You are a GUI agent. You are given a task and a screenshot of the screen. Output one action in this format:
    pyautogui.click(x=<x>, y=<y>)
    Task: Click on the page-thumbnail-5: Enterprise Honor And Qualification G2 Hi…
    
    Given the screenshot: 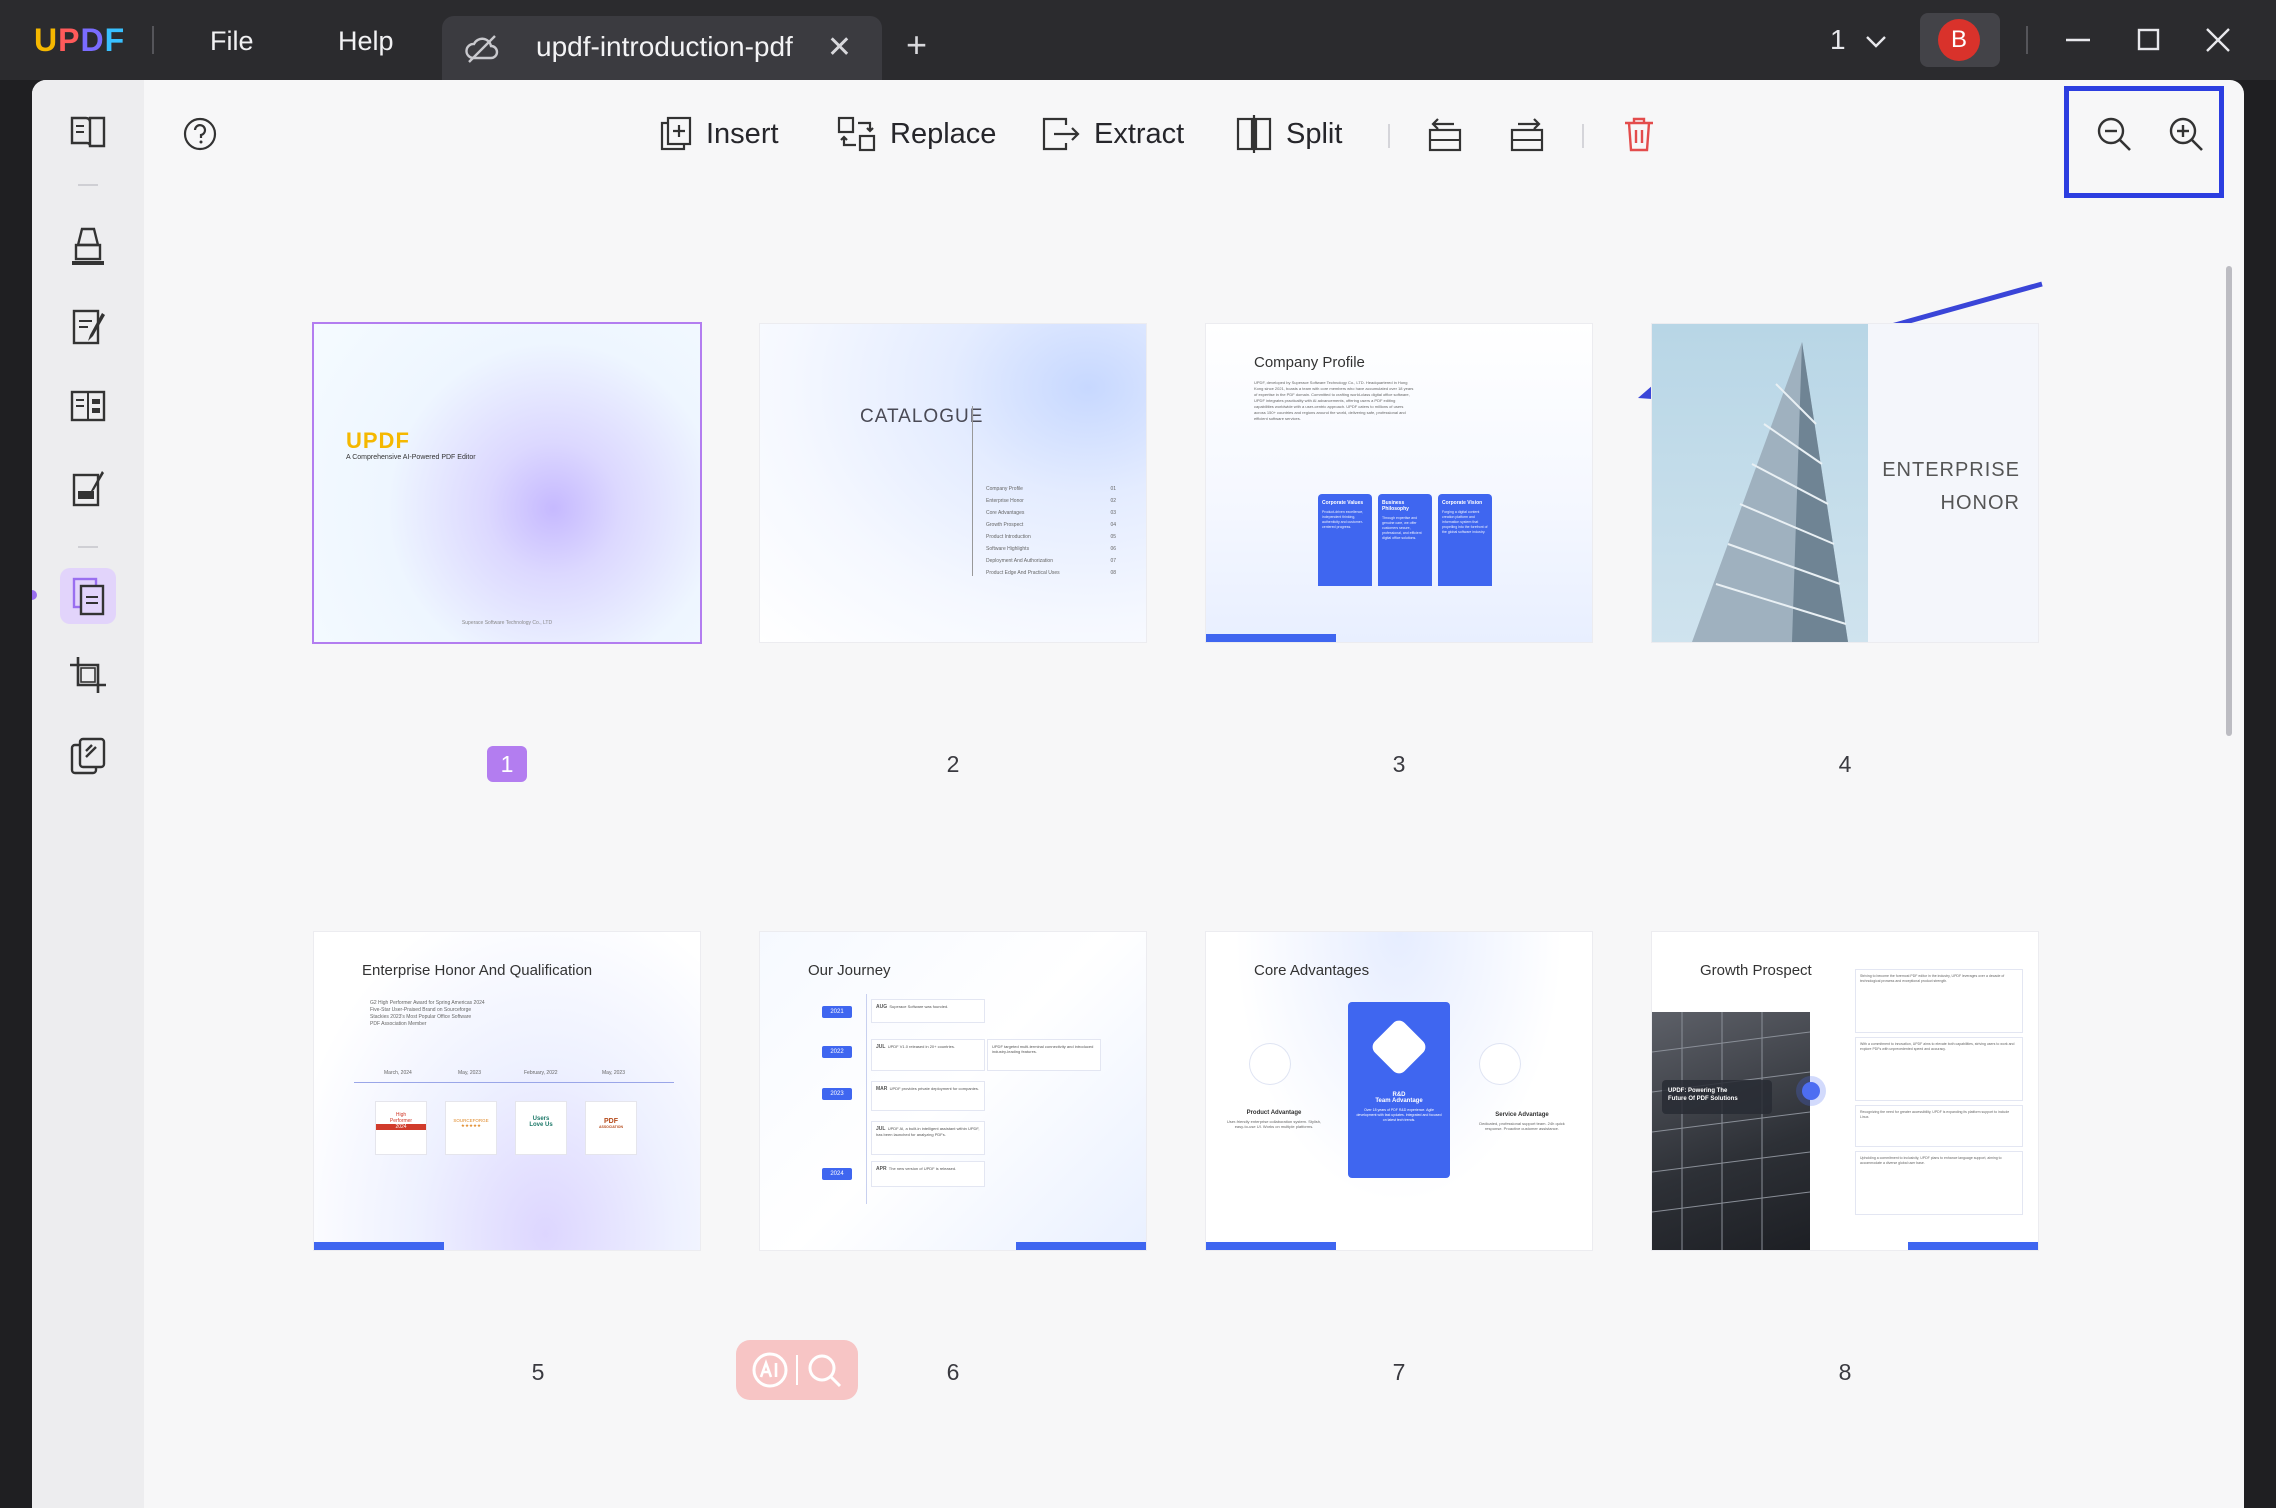 What is the action you would take?
    pyautogui.click(x=507, y=1091)
    